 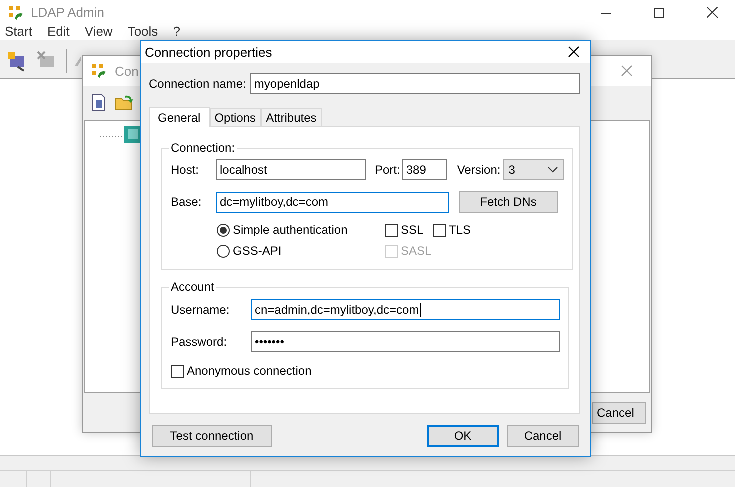 What do you see at coordinates (412, 230) in the screenshot?
I see `checkbox-label: SSL` at bounding box center [412, 230].